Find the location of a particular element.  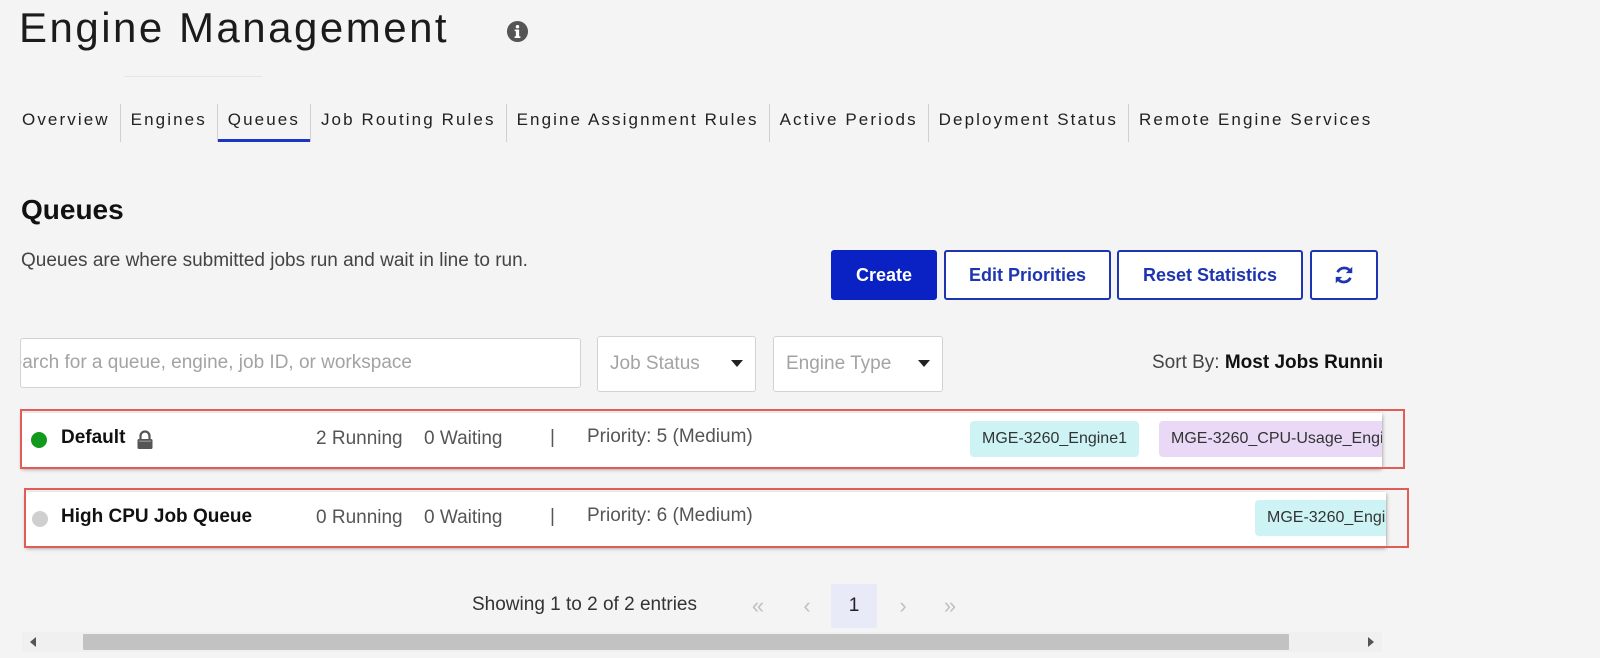

refresh-button is located at coordinates (1344, 275).